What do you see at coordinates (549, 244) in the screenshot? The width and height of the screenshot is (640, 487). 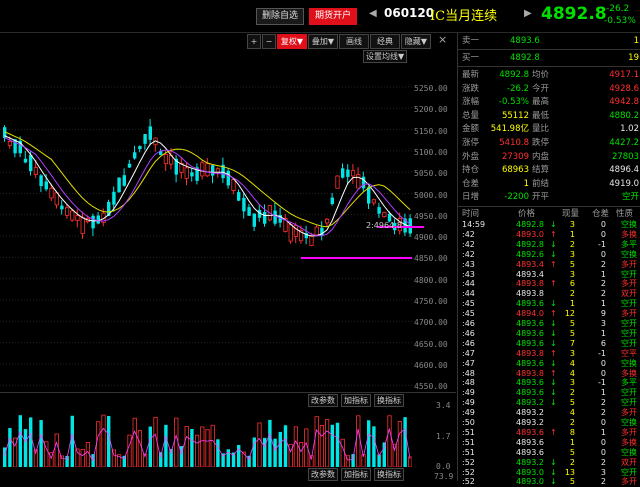 I see `tick-row: :42 4892.8 ↓ 2 -1 多平` at bounding box center [549, 244].